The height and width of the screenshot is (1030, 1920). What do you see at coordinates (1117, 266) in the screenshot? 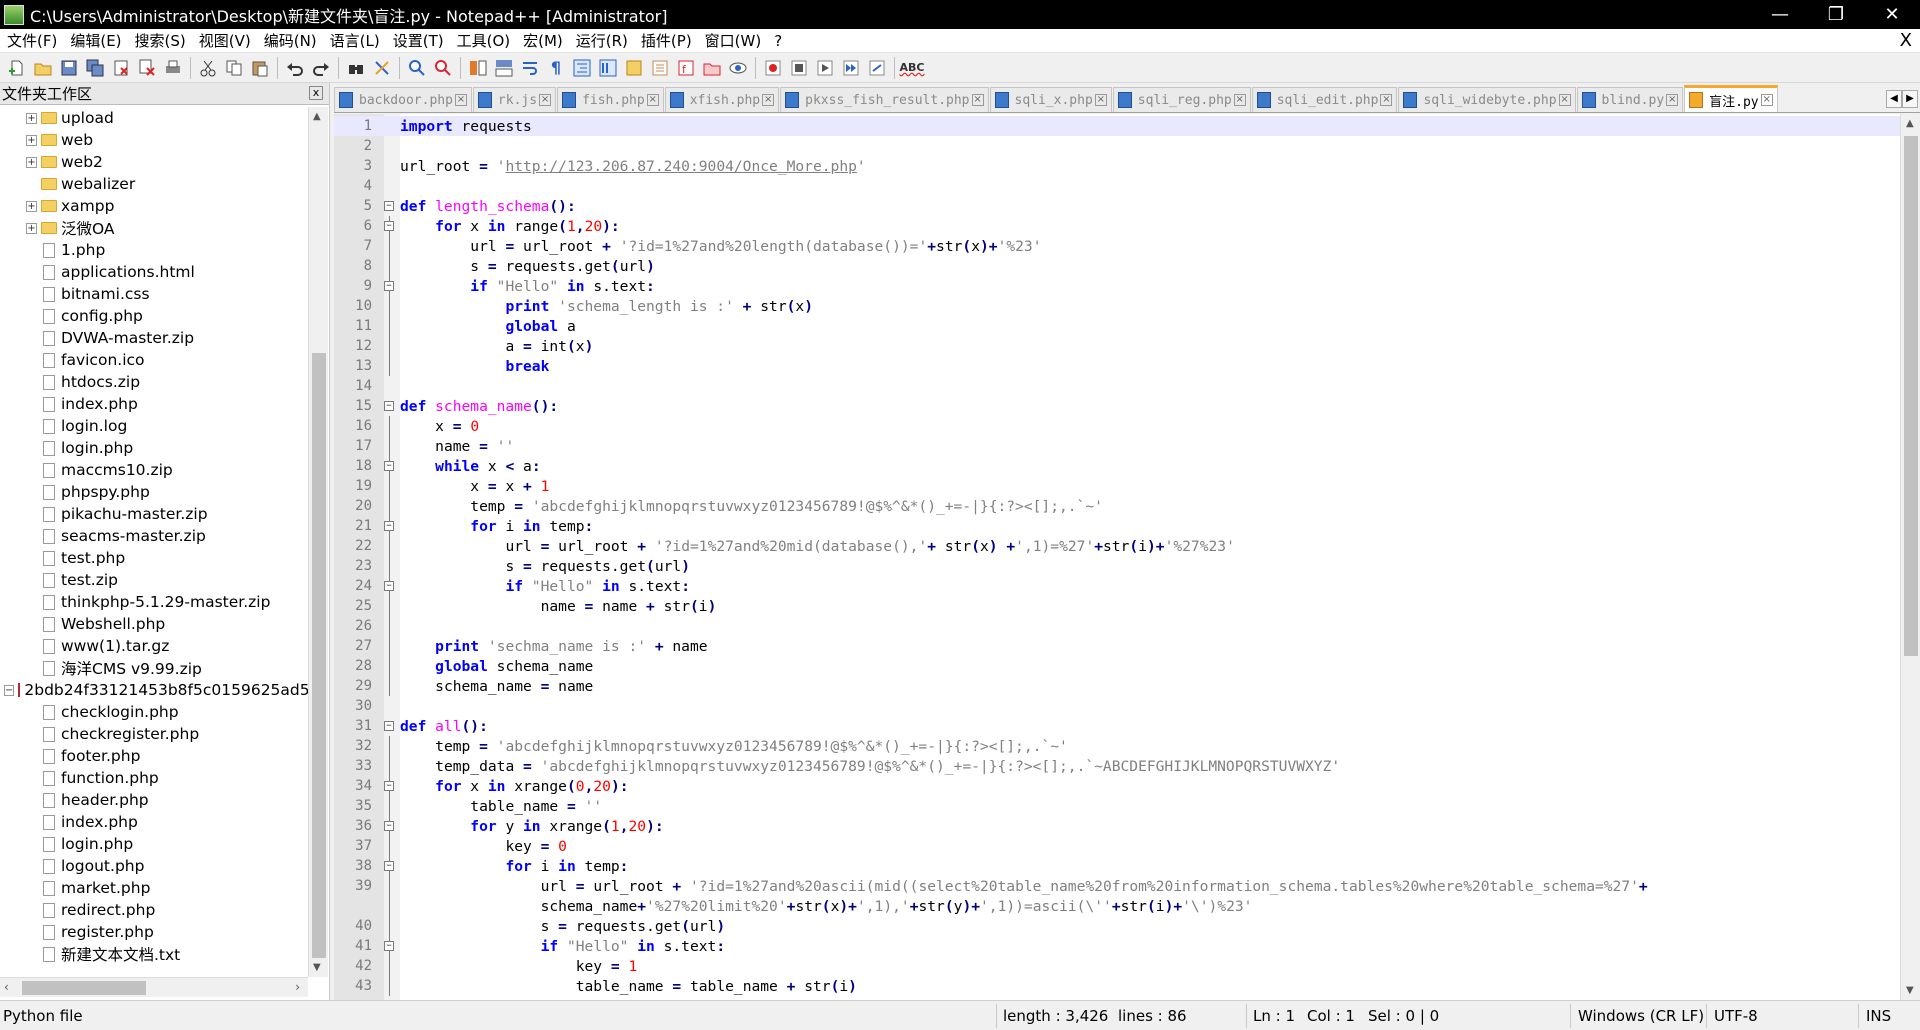
I see `code-line: 8 s = requests.get(url)` at bounding box center [1117, 266].